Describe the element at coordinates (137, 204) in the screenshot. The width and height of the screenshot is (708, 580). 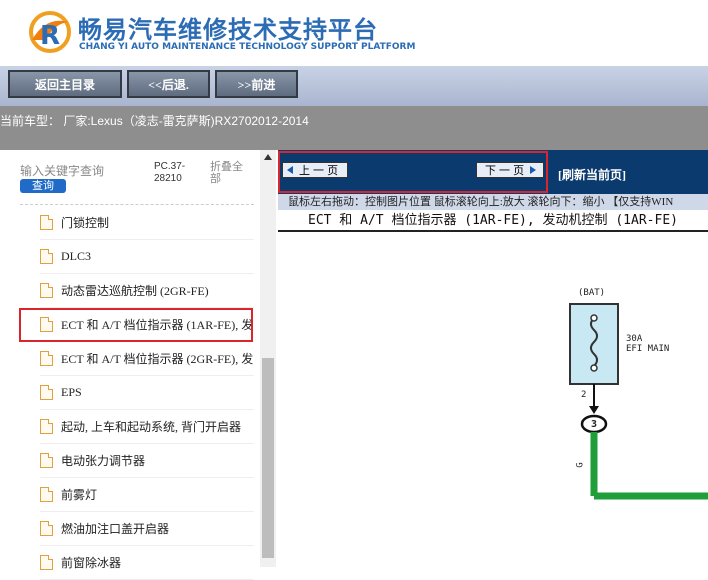
I see `divider` at that location.